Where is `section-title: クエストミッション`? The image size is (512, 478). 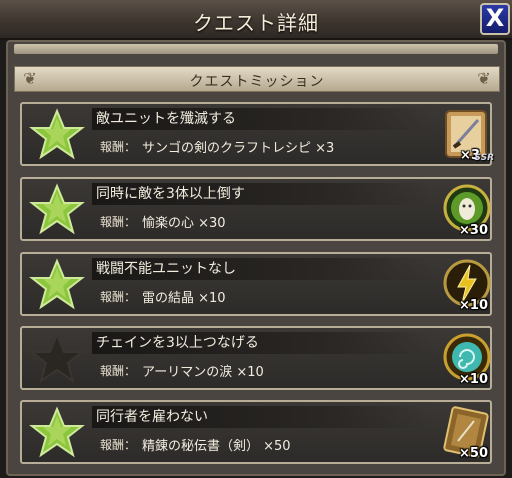
section-title: クエストミッション is located at coordinates (257, 82).